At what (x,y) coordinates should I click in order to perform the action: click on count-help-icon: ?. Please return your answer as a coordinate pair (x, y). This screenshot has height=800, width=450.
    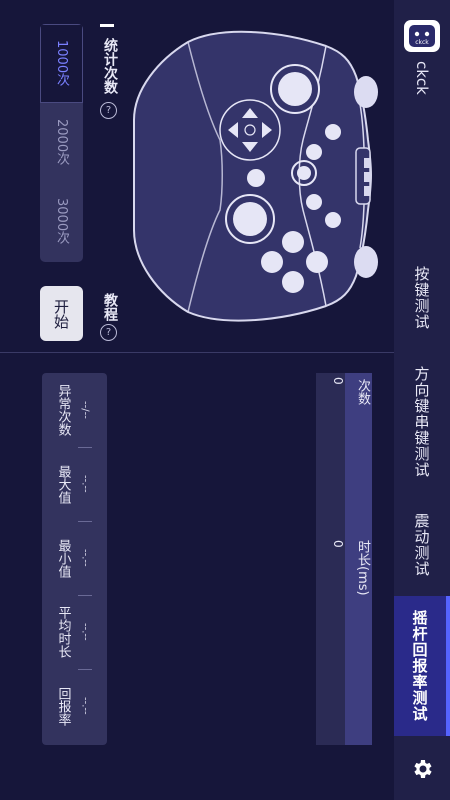
    Looking at the image, I should click on (108, 110).